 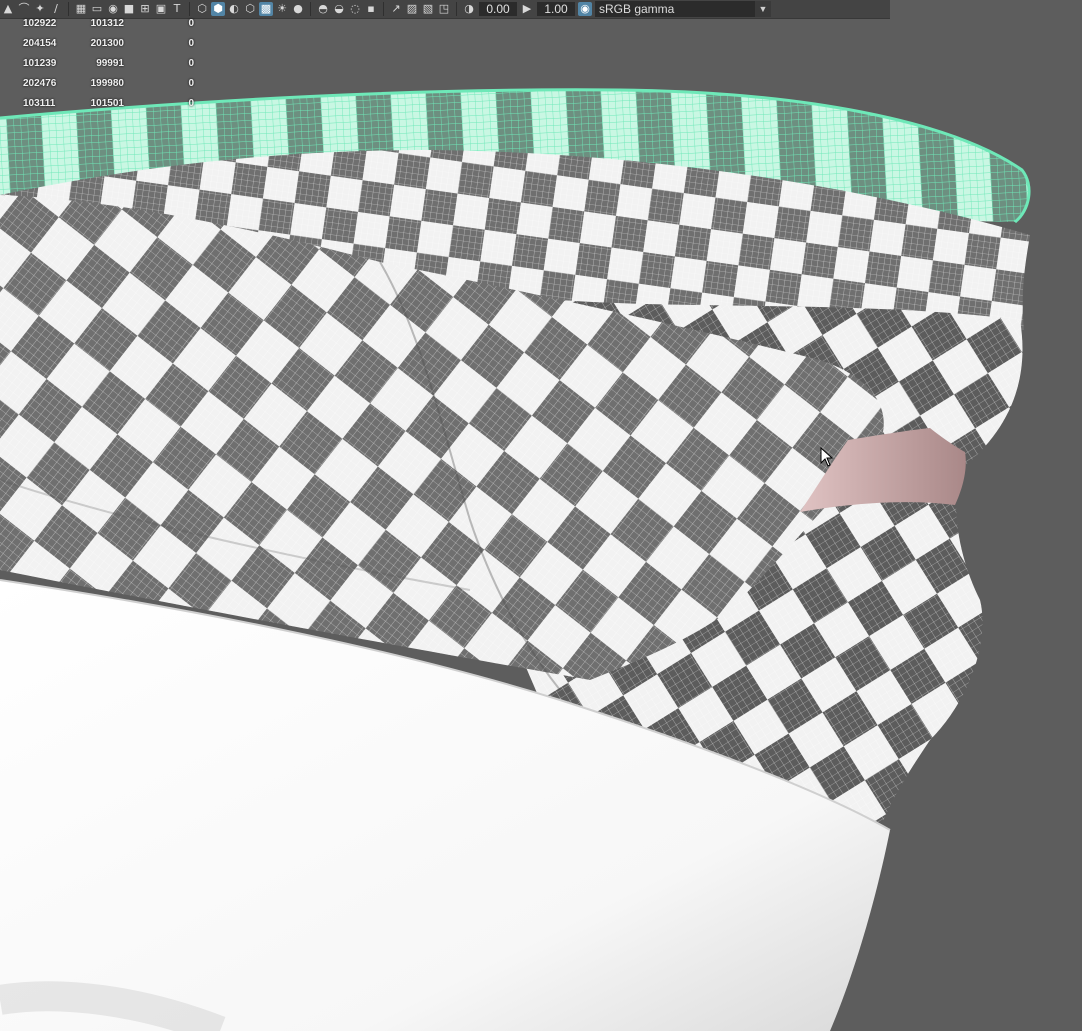 What do you see at coordinates (40, 63) in the screenshot?
I see `hud-value: 101239` at bounding box center [40, 63].